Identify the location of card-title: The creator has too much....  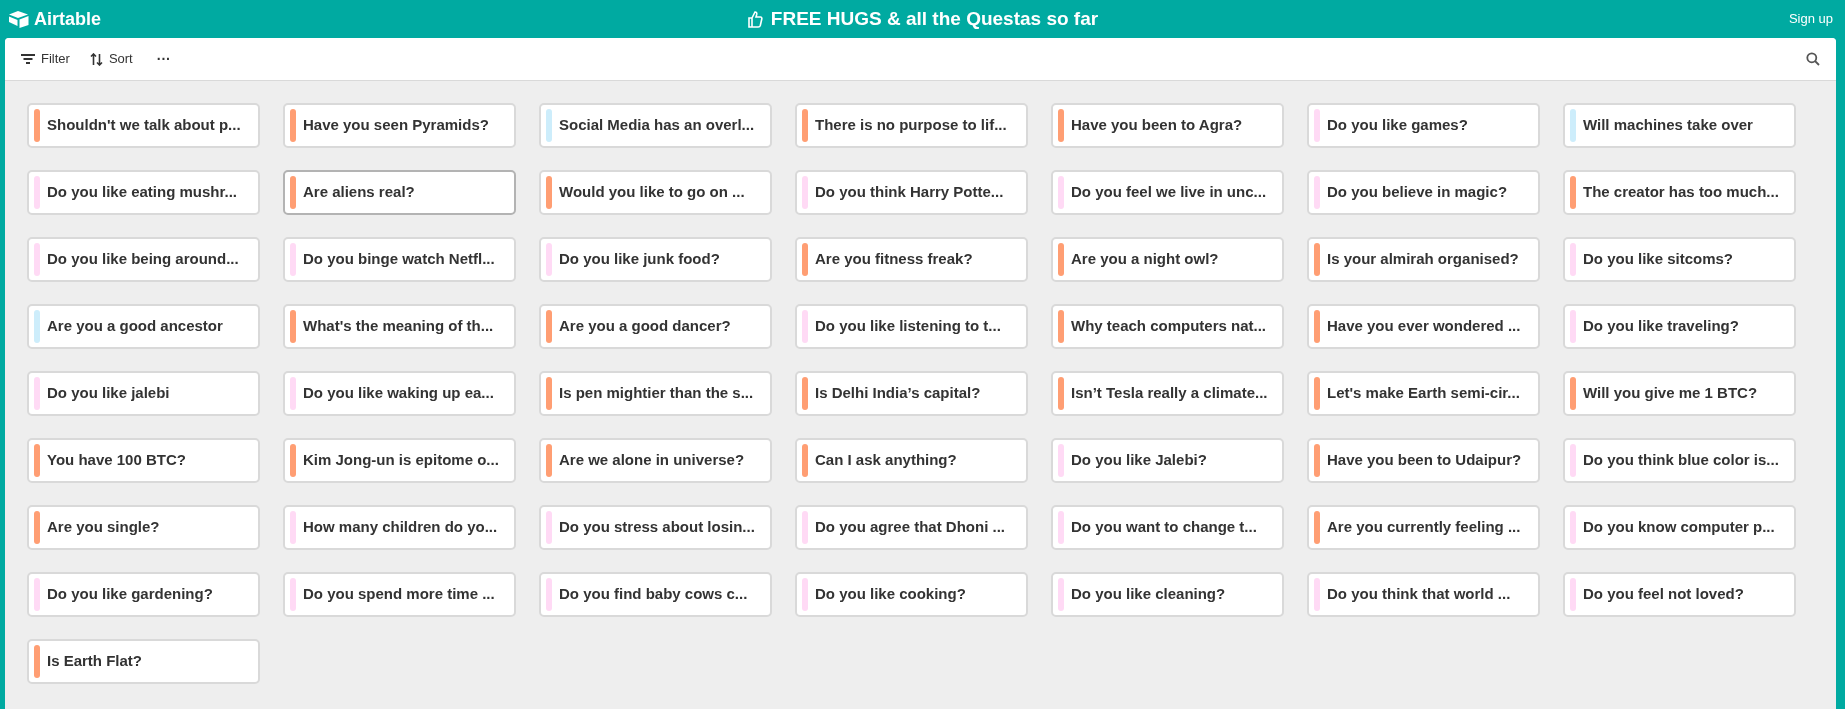
(1681, 192).